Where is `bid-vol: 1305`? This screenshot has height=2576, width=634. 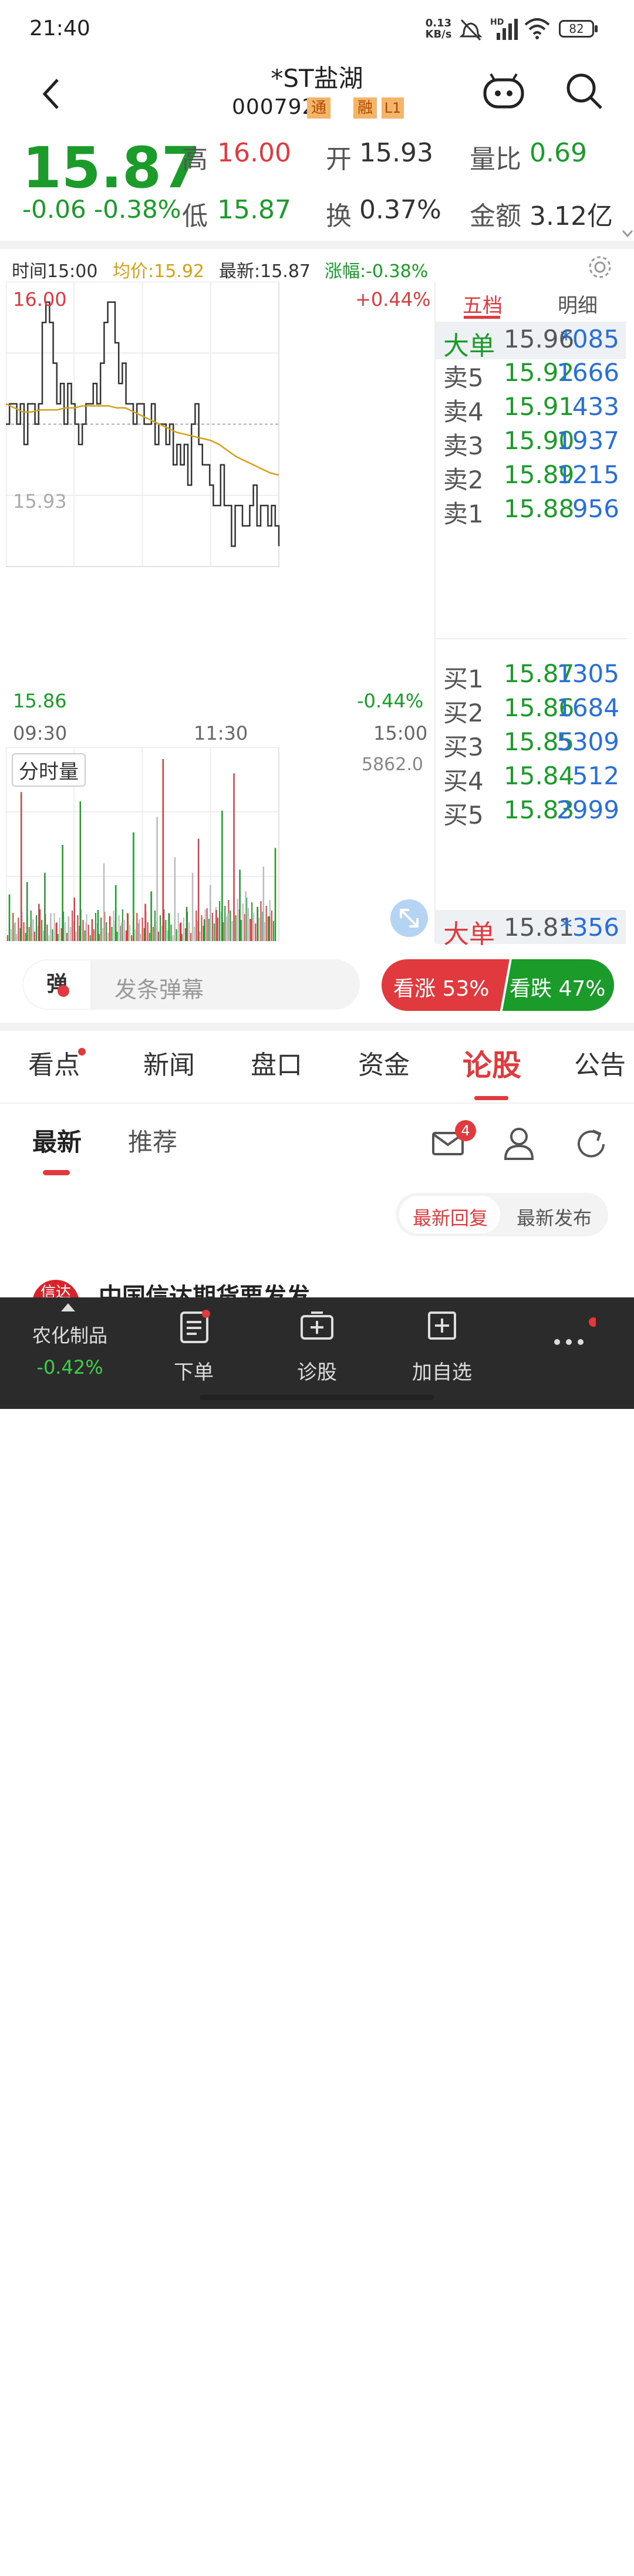 bid-vol: 1305 is located at coordinates (588, 673).